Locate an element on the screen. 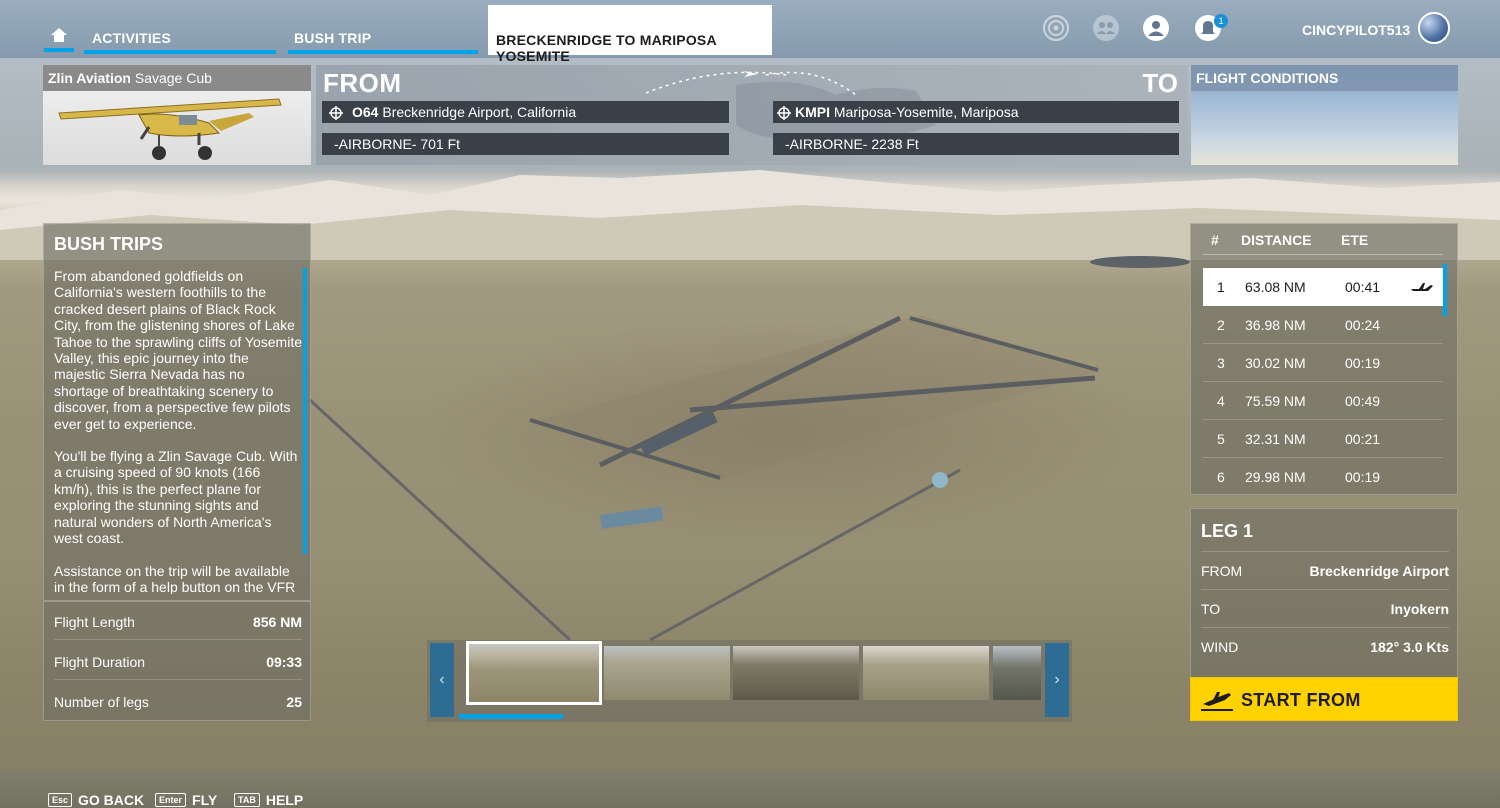 The width and height of the screenshot is (1500, 808). description-scrollbar is located at coordinates (305, 411).